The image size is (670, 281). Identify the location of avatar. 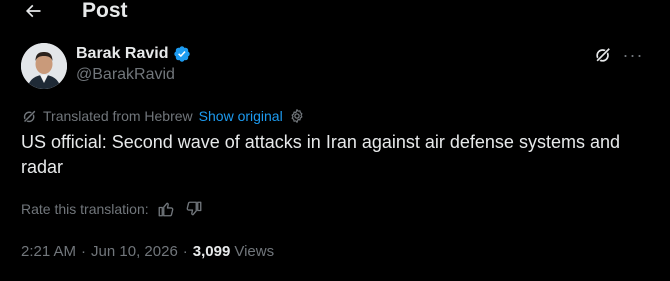
(44, 66).